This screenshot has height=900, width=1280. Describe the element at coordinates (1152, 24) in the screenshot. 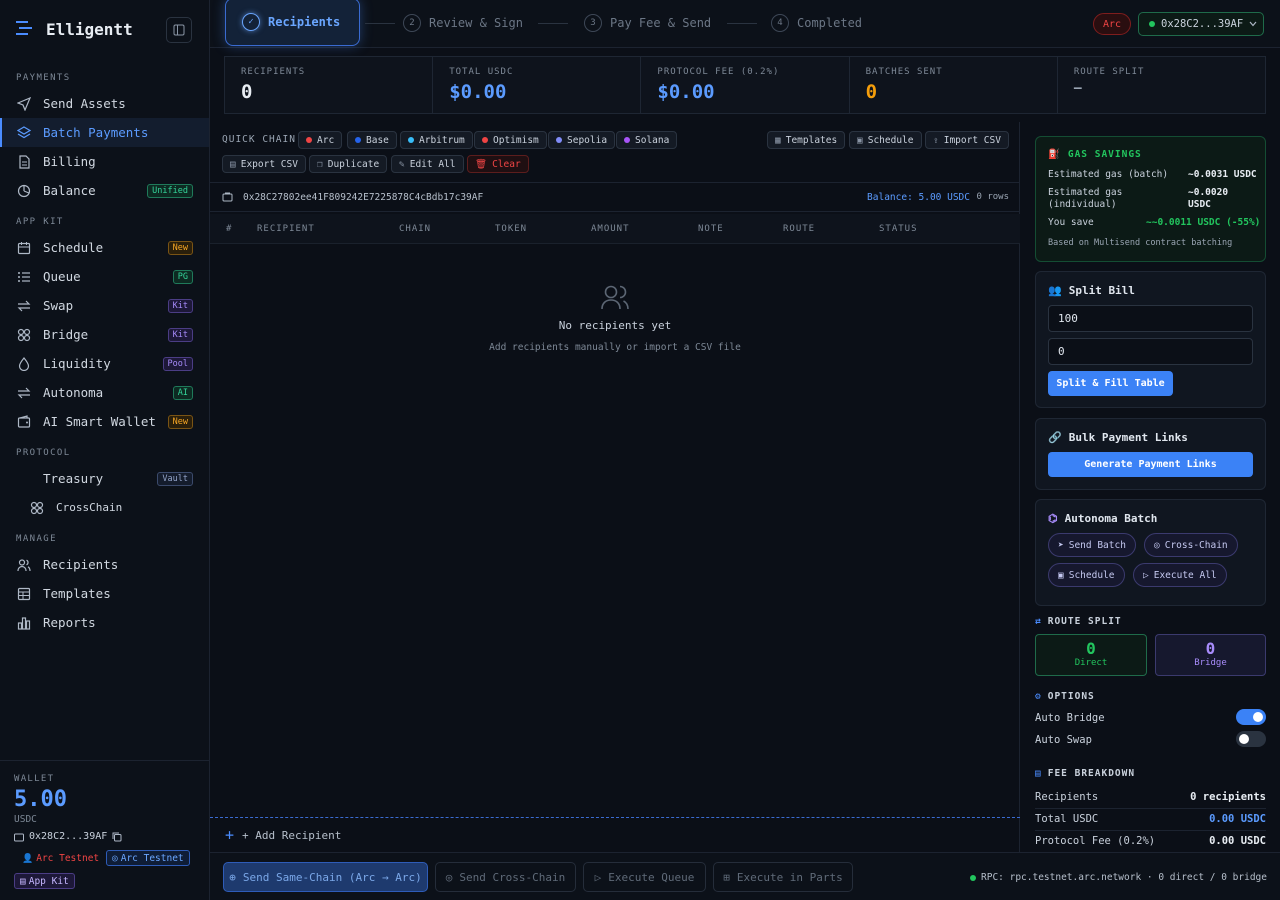

I see `connected-dot` at that location.